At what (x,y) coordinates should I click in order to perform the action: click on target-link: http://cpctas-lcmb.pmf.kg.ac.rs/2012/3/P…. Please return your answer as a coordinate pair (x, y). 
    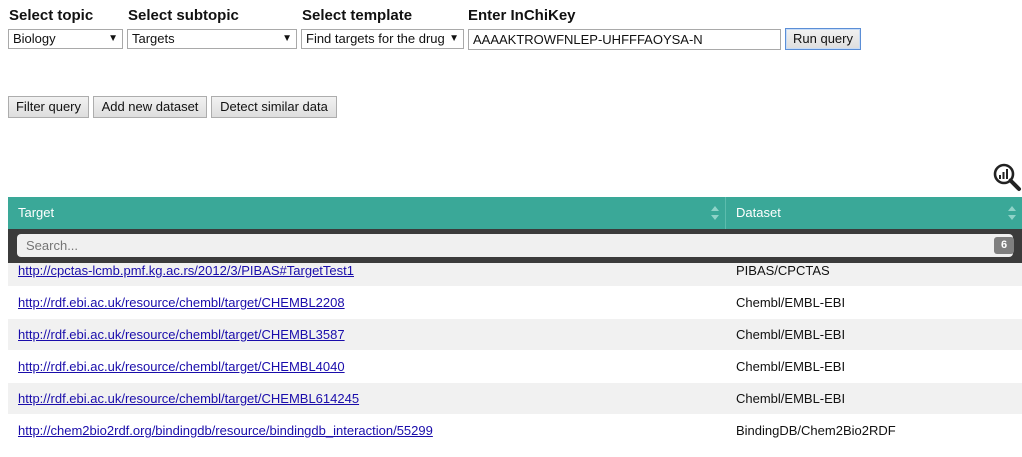
    Looking at the image, I should click on (186, 270).